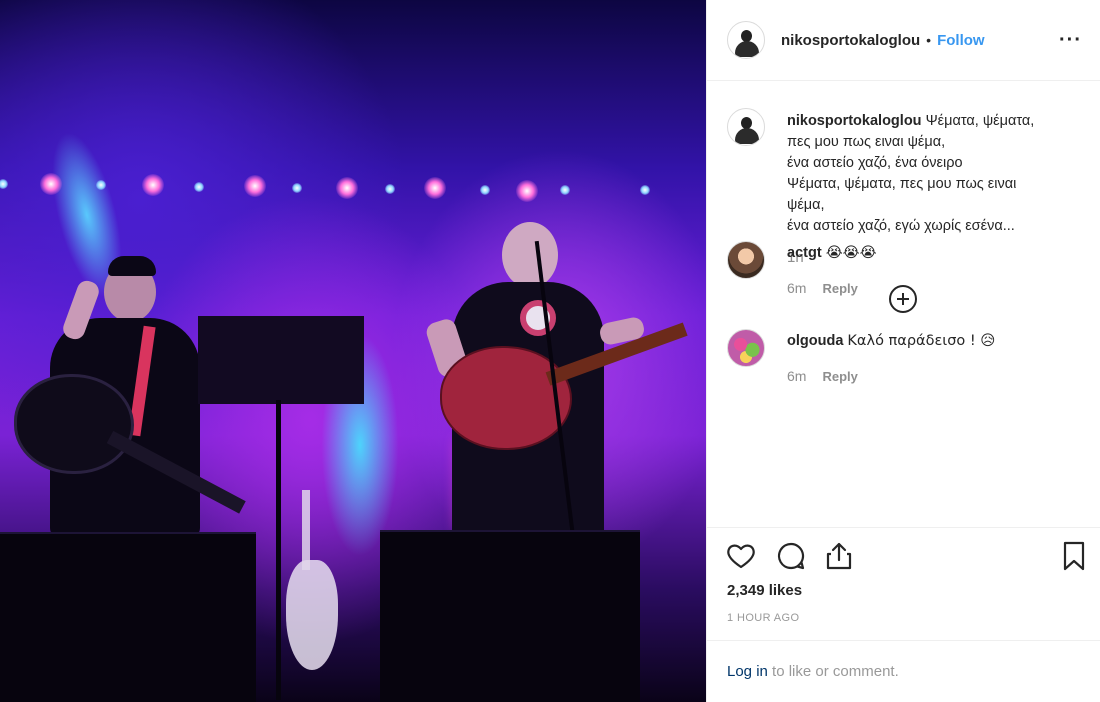 The height and width of the screenshot is (702, 1100). I want to click on white-guitar-neck, so click(306, 530).